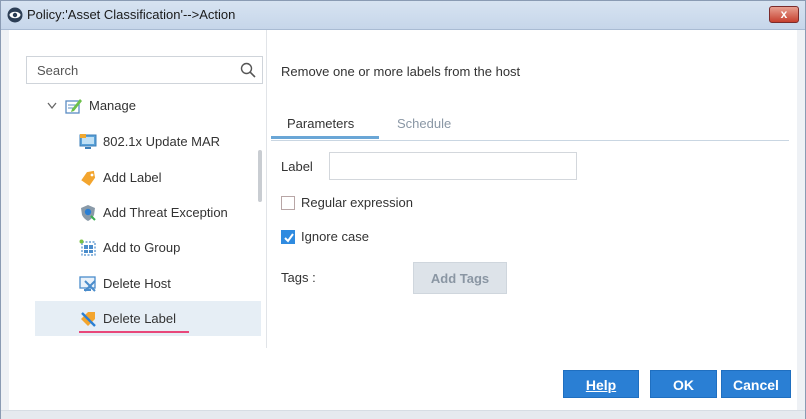  I want to click on network-monitor-icon, so click(88, 141).